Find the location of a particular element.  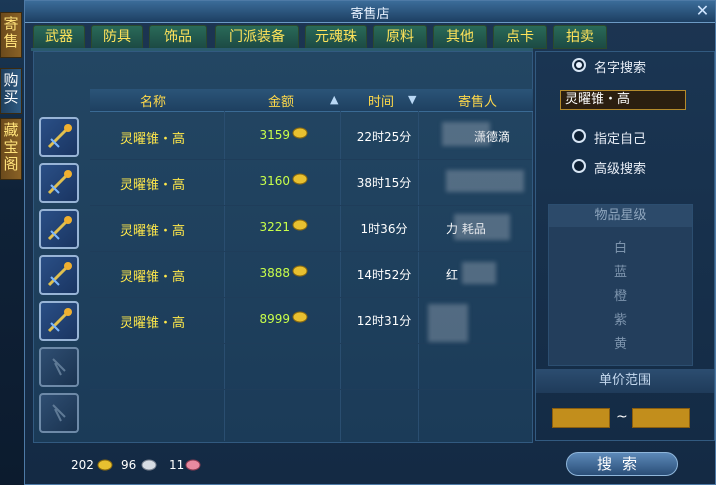

min-price-input is located at coordinates (581, 418).